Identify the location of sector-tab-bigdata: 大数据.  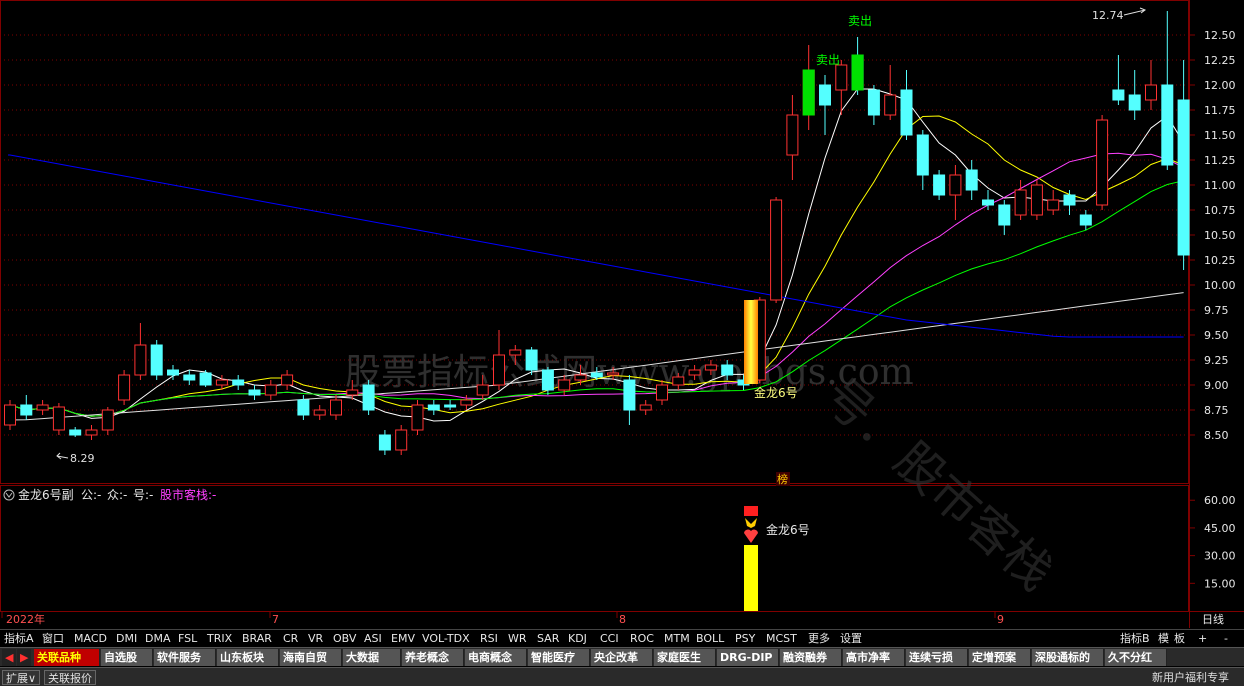
(372, 657).